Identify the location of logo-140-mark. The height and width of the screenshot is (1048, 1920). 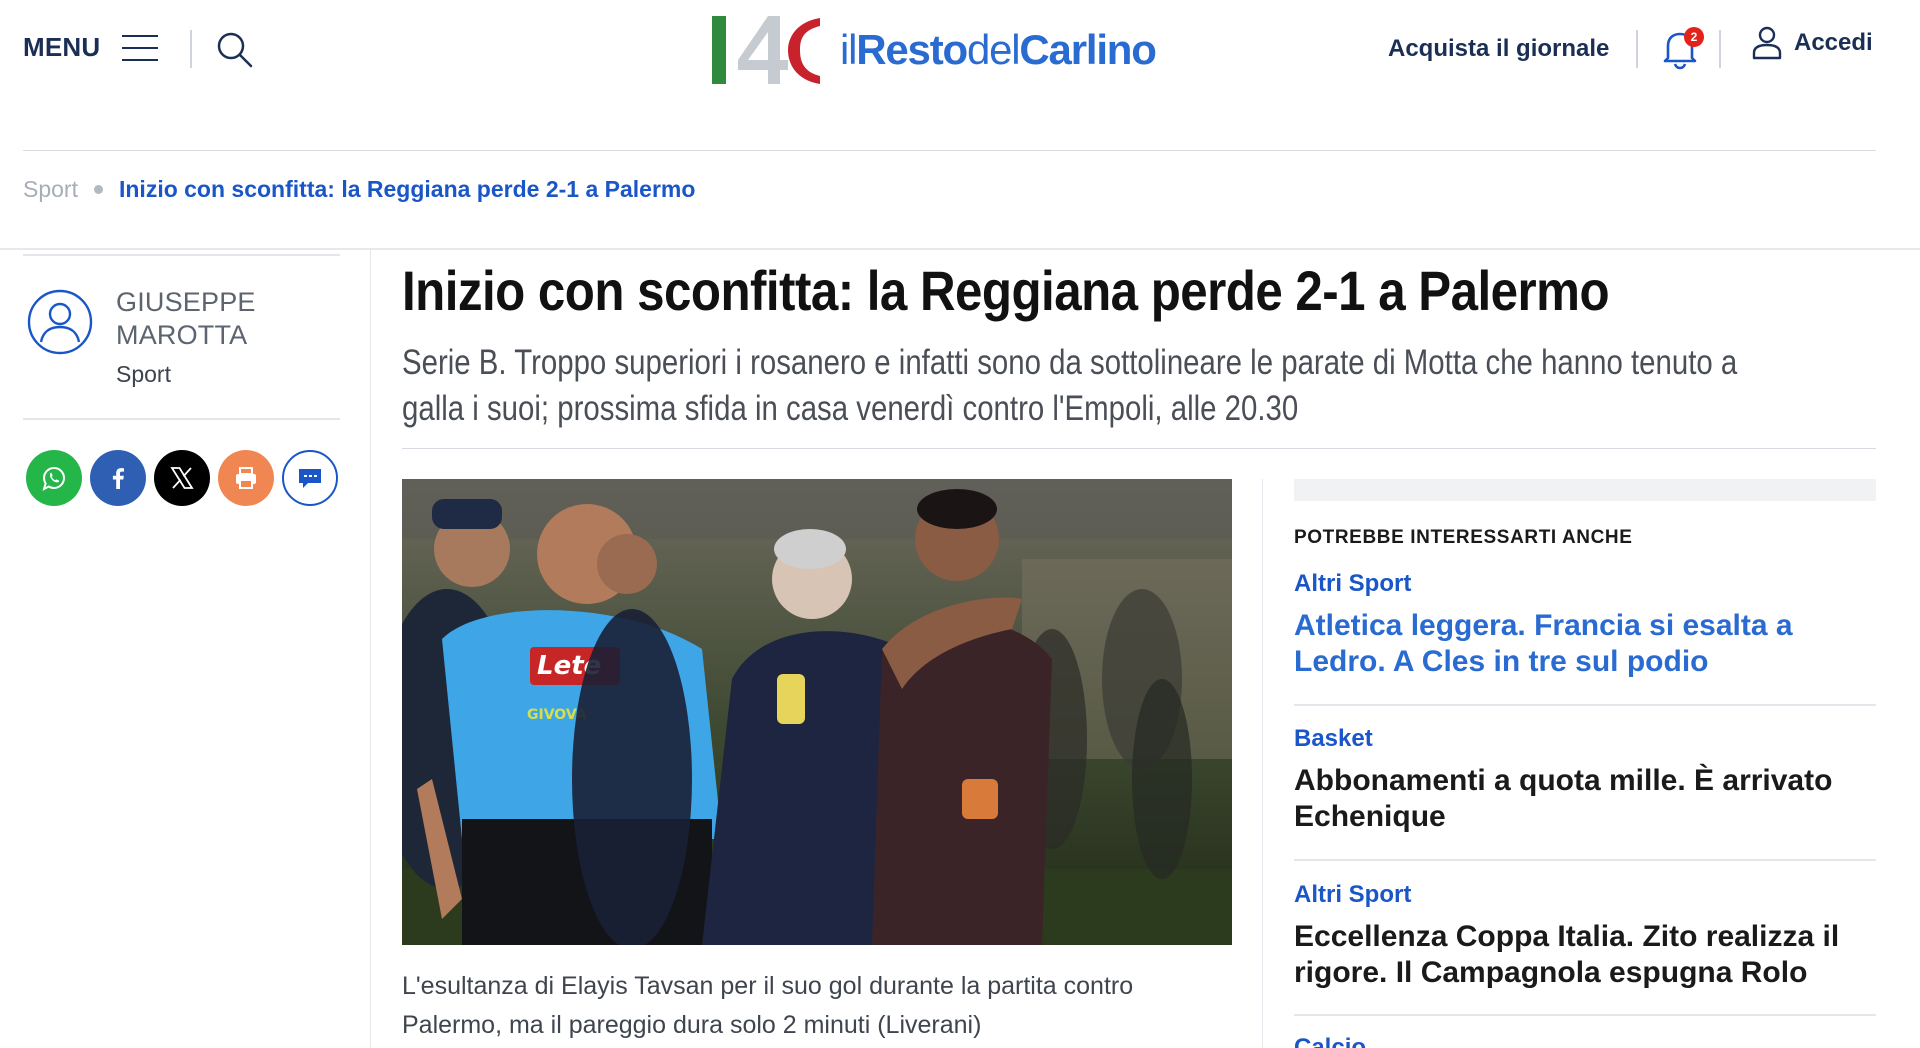
(769, 50).